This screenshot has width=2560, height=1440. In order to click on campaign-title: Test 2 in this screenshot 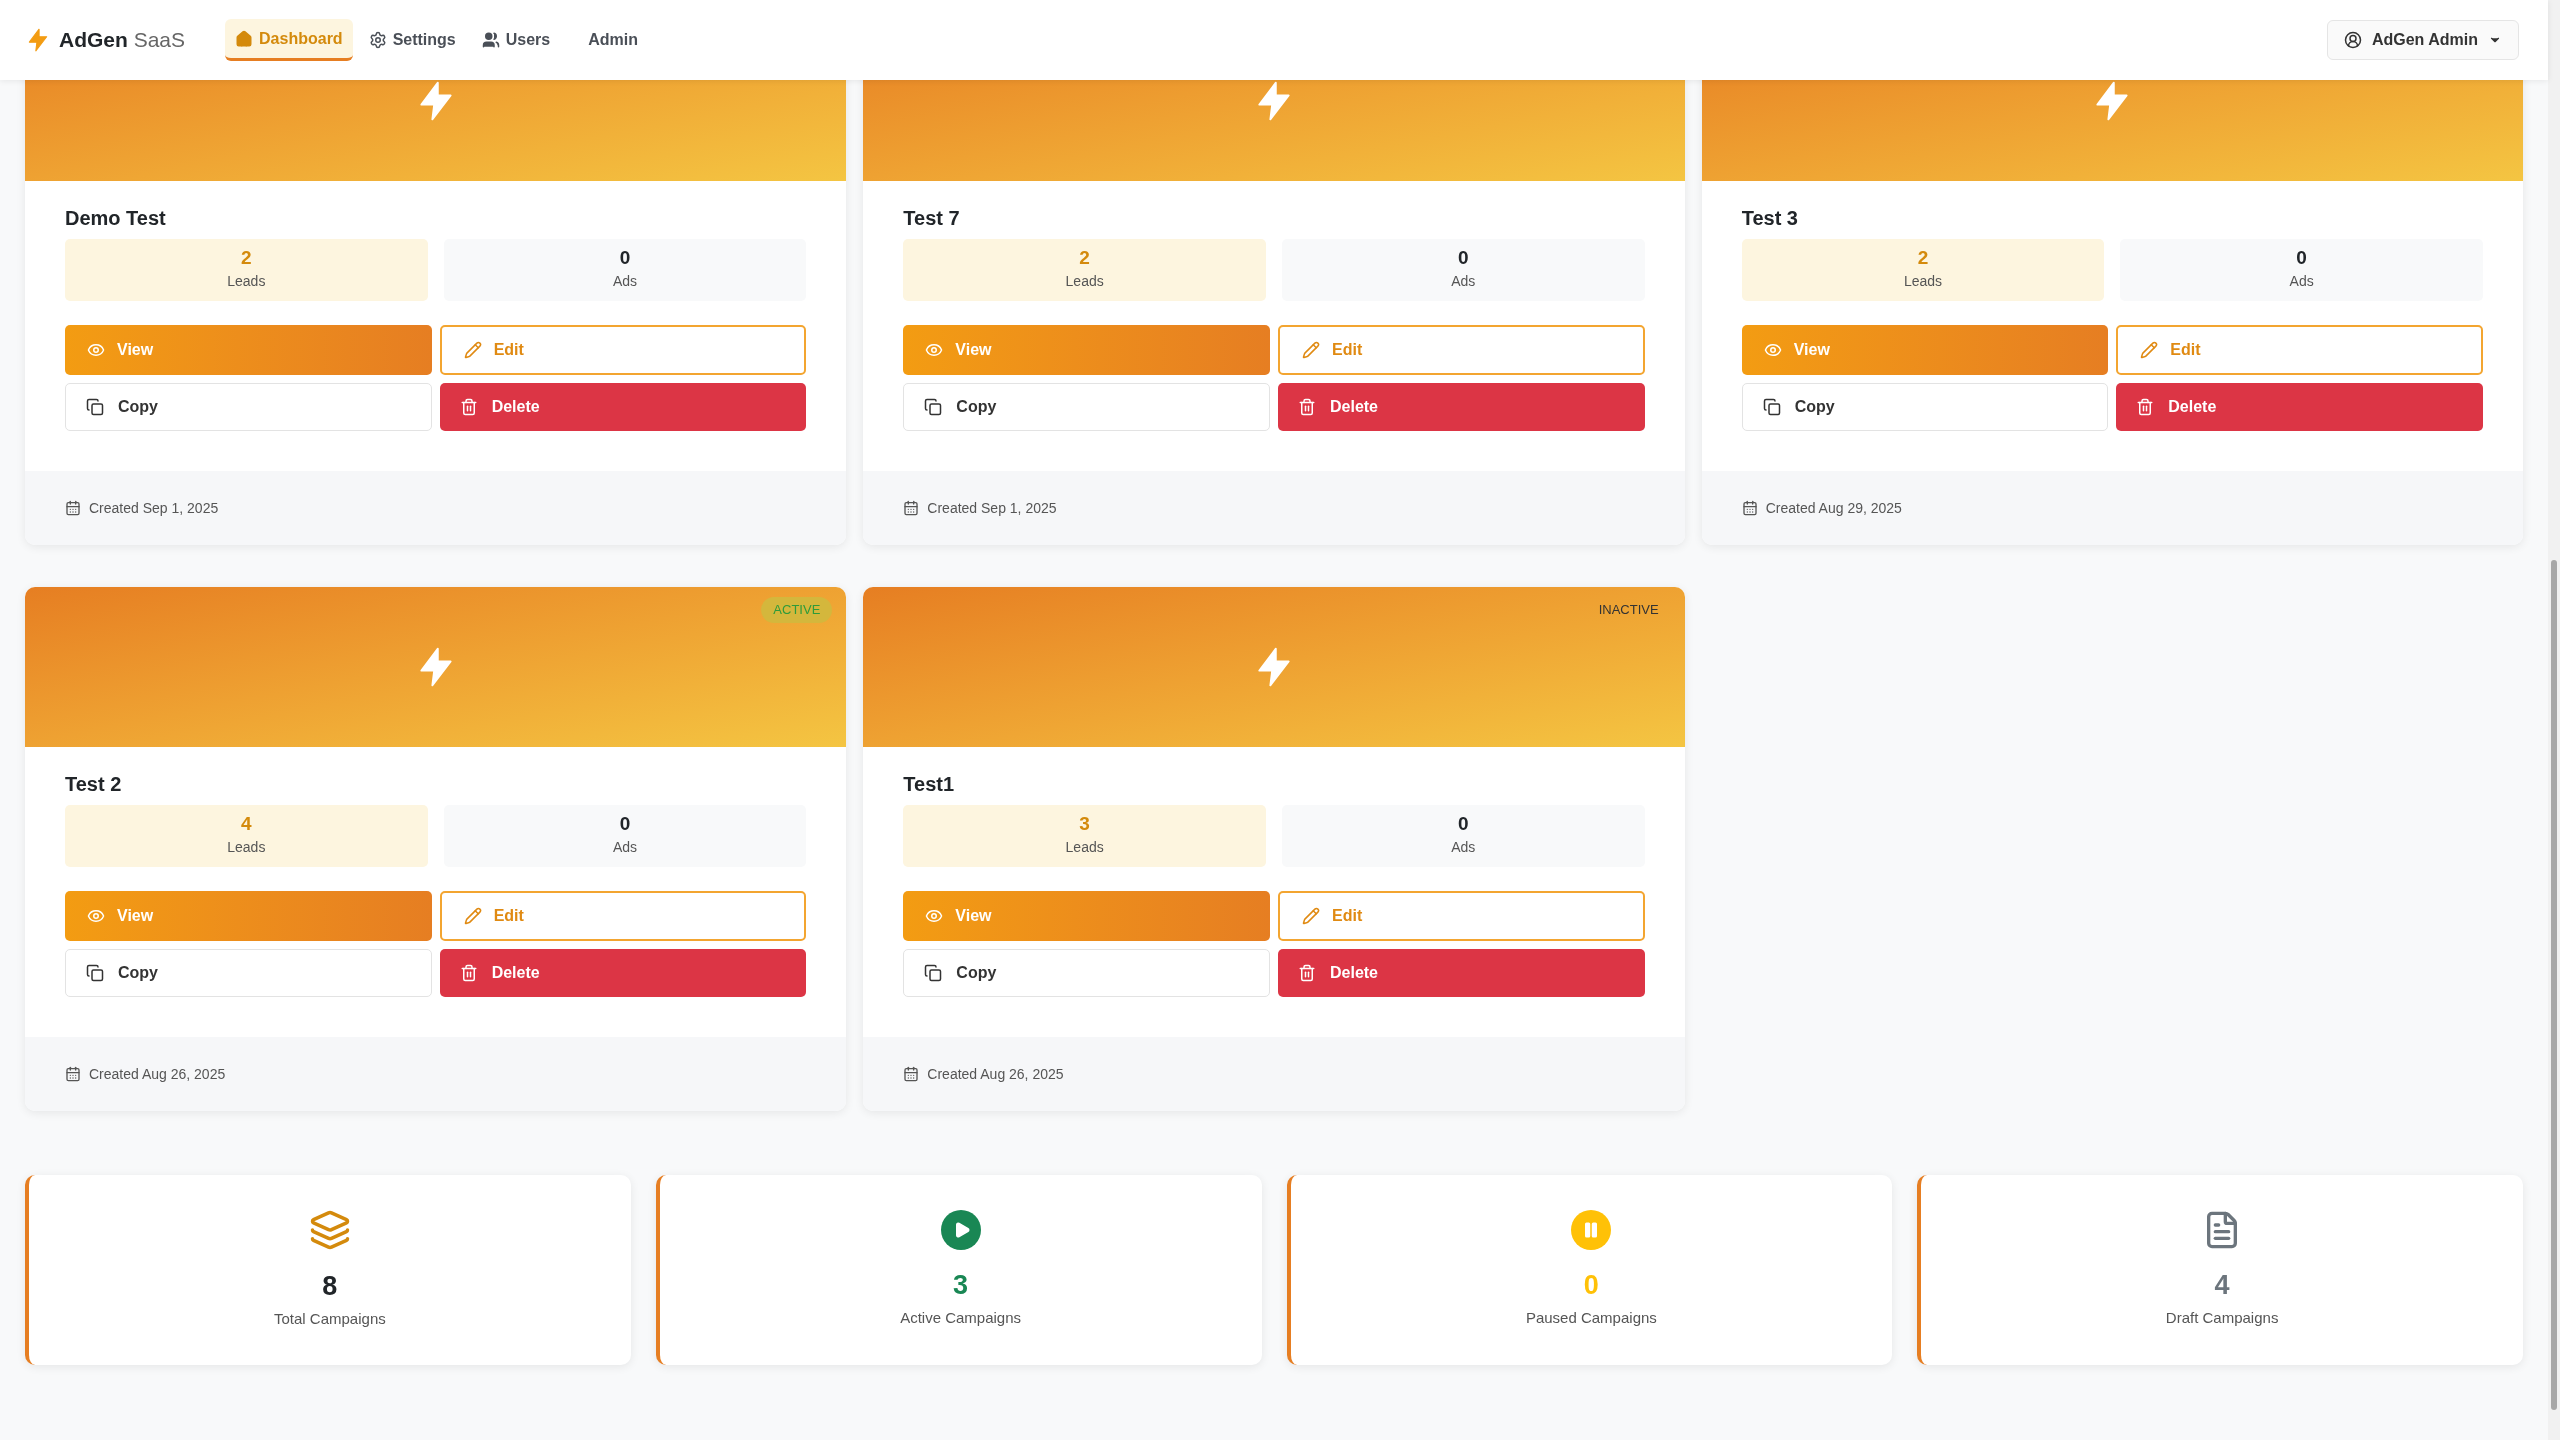, I will do `click(94, 784)`.